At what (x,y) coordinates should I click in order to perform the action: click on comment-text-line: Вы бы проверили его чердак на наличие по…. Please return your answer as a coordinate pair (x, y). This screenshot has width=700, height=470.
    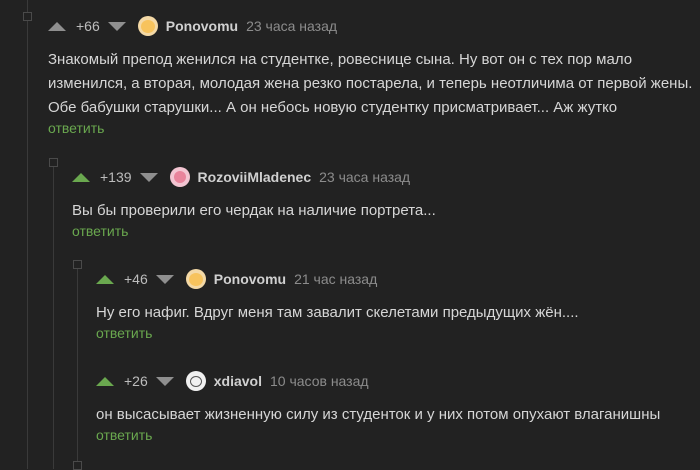
    Looking at the image, I should click on (254, 210).